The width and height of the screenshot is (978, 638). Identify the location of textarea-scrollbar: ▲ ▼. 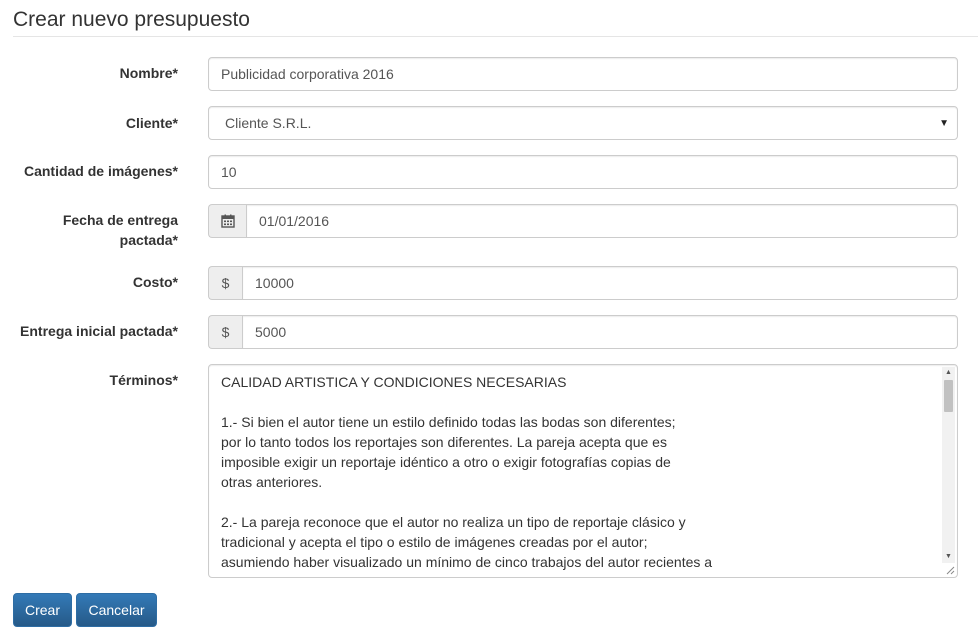
(948, 465).